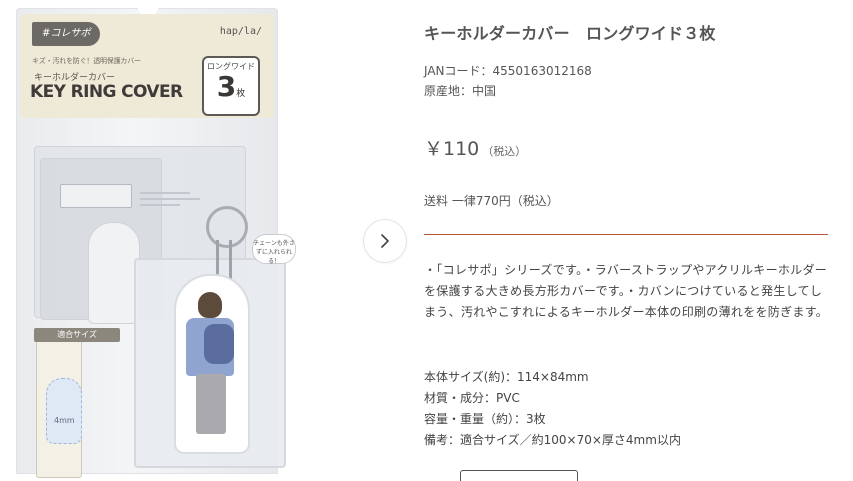 This screenshot has width=853, height=481. What do you see at coordinates (460, 91) in the screenshot?
I see `country-of-origin: 原産地：中国` at bounding box center [460, 91].